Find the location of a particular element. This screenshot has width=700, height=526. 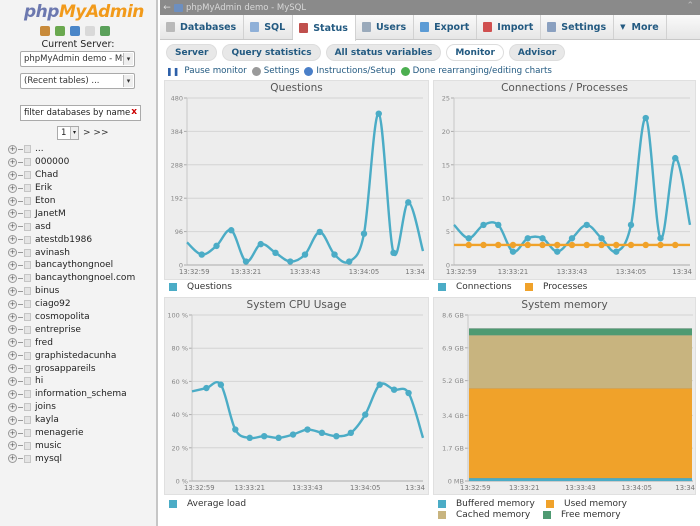

action-instructions-setup: Instructions/Setup is located at coordinates (350, 71).